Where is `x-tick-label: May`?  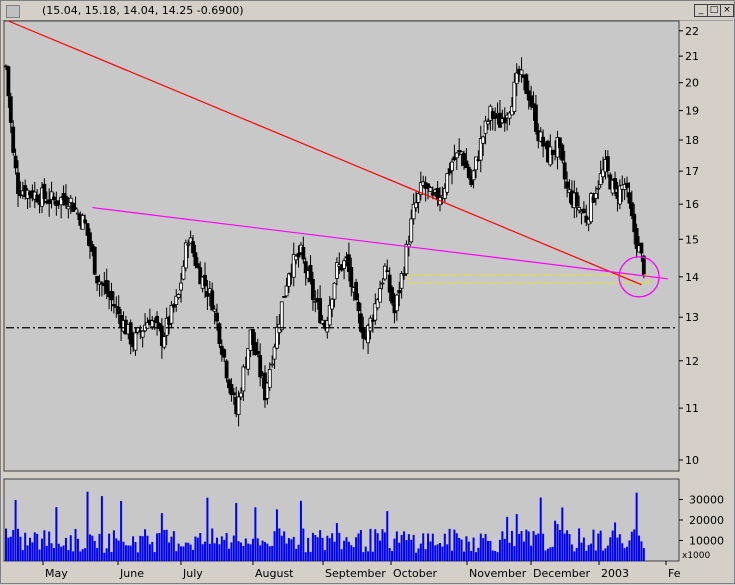 x-tick-label: May is located at coordinates (56, 573).